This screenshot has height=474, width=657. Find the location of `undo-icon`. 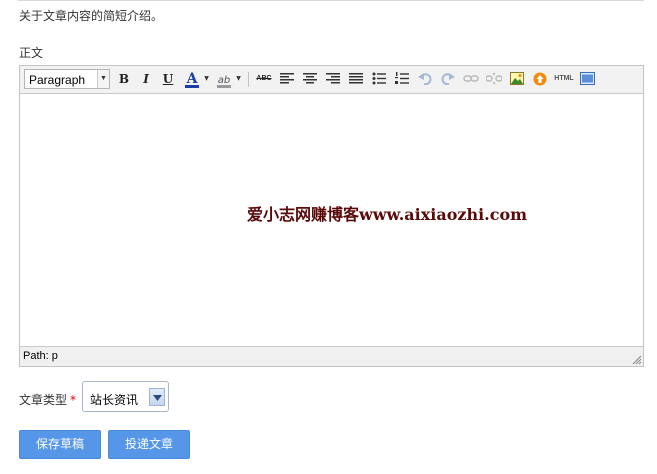

undo-icon is located at coordinates (425, 79).